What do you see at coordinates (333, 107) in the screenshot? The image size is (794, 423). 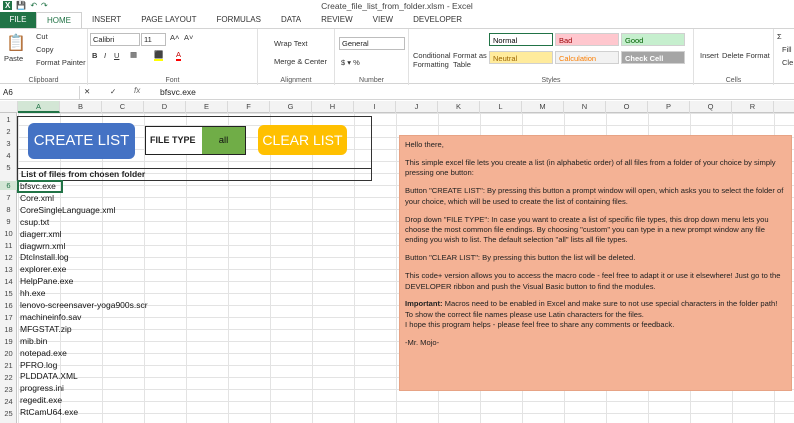 I see `column-header-h: H` at bounding box center [333, 107].